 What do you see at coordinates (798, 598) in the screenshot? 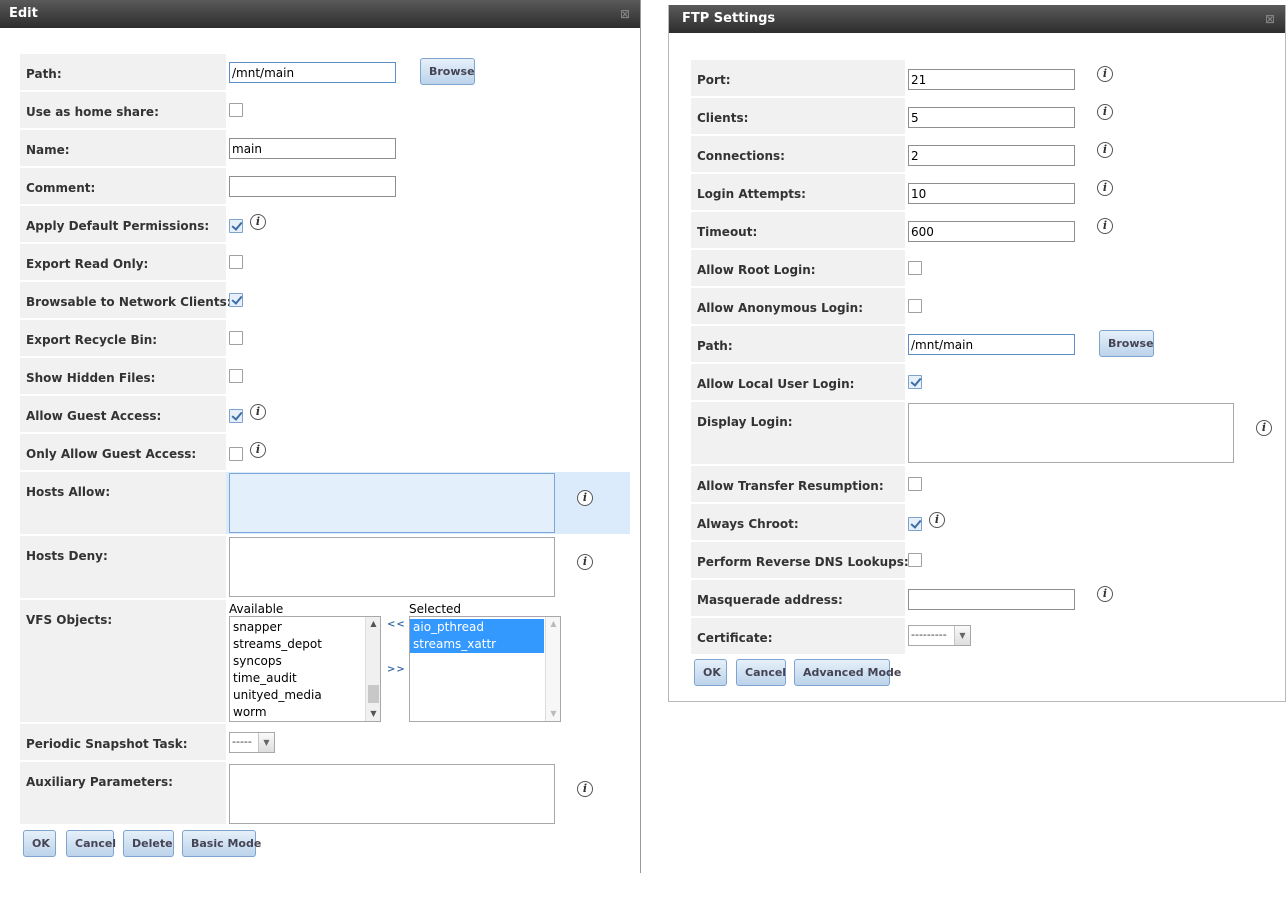
I see `masquerade-label: Masquerade address:` at bounding box center [798, 598].